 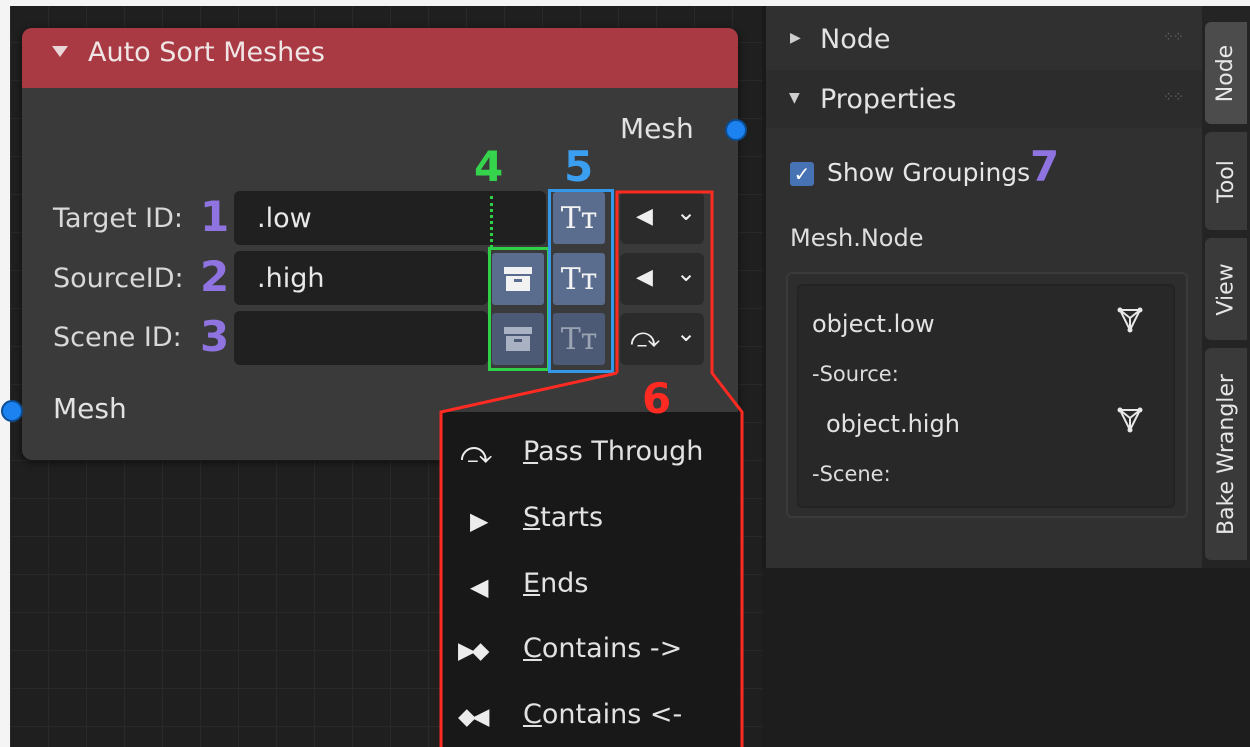 What do you see at coordinates (893, 424) in the screenshot?
I see `group-source-object: object.high` at bounding box center [893, 424].